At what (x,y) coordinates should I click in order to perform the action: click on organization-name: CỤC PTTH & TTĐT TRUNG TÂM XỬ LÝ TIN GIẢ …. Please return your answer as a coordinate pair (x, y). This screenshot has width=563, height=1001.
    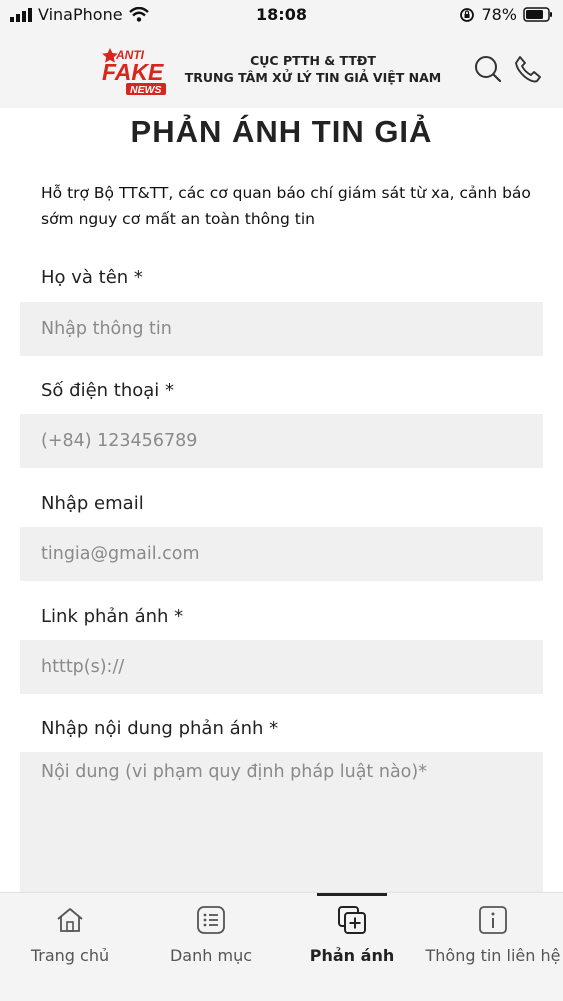
    Looking at the image, I should click on (313, 69).